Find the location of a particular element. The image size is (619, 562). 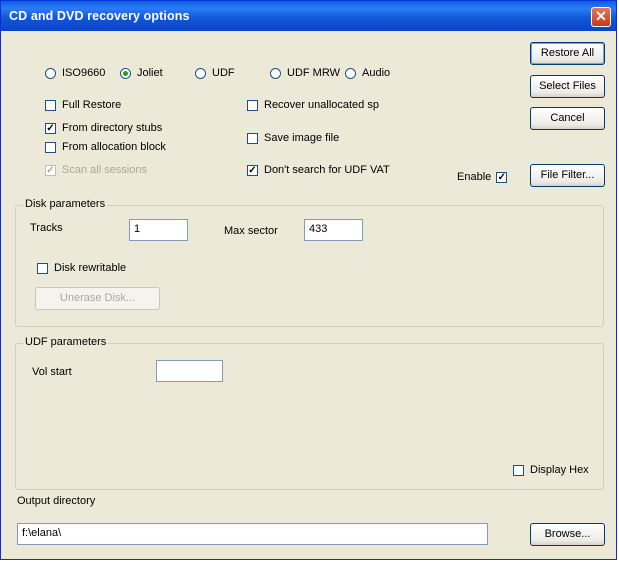

dont-search-udf-vat-label: Don't search for UDF VAT is located at coordinates (327, 170).